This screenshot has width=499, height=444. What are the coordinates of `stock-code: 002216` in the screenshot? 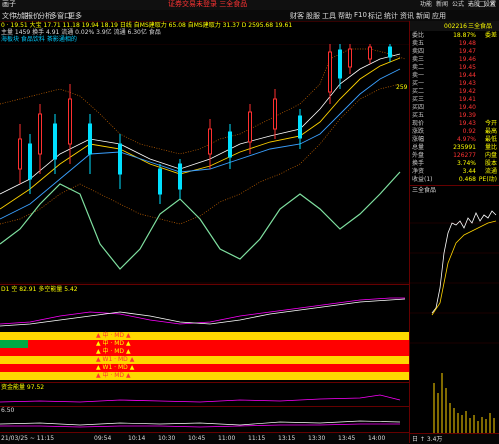 It's located at (455, 26).